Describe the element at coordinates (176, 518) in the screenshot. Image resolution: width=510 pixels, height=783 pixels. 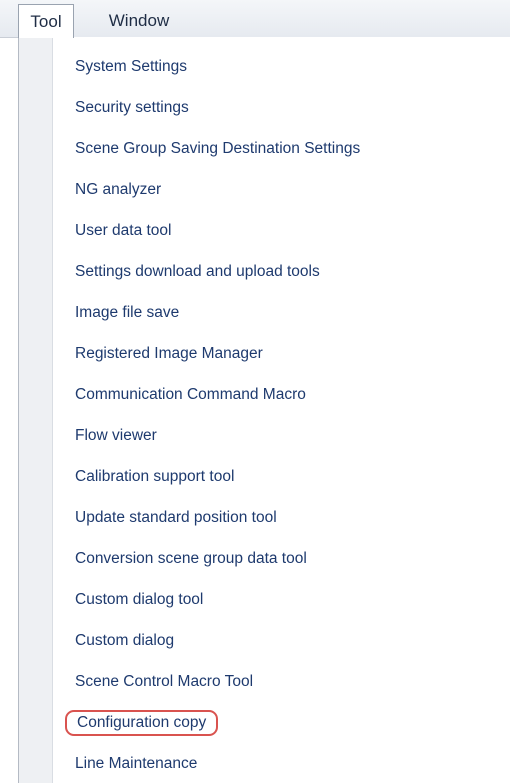
I see `menu-item-update-standard-position-tool: Update standard position tool` at that location.